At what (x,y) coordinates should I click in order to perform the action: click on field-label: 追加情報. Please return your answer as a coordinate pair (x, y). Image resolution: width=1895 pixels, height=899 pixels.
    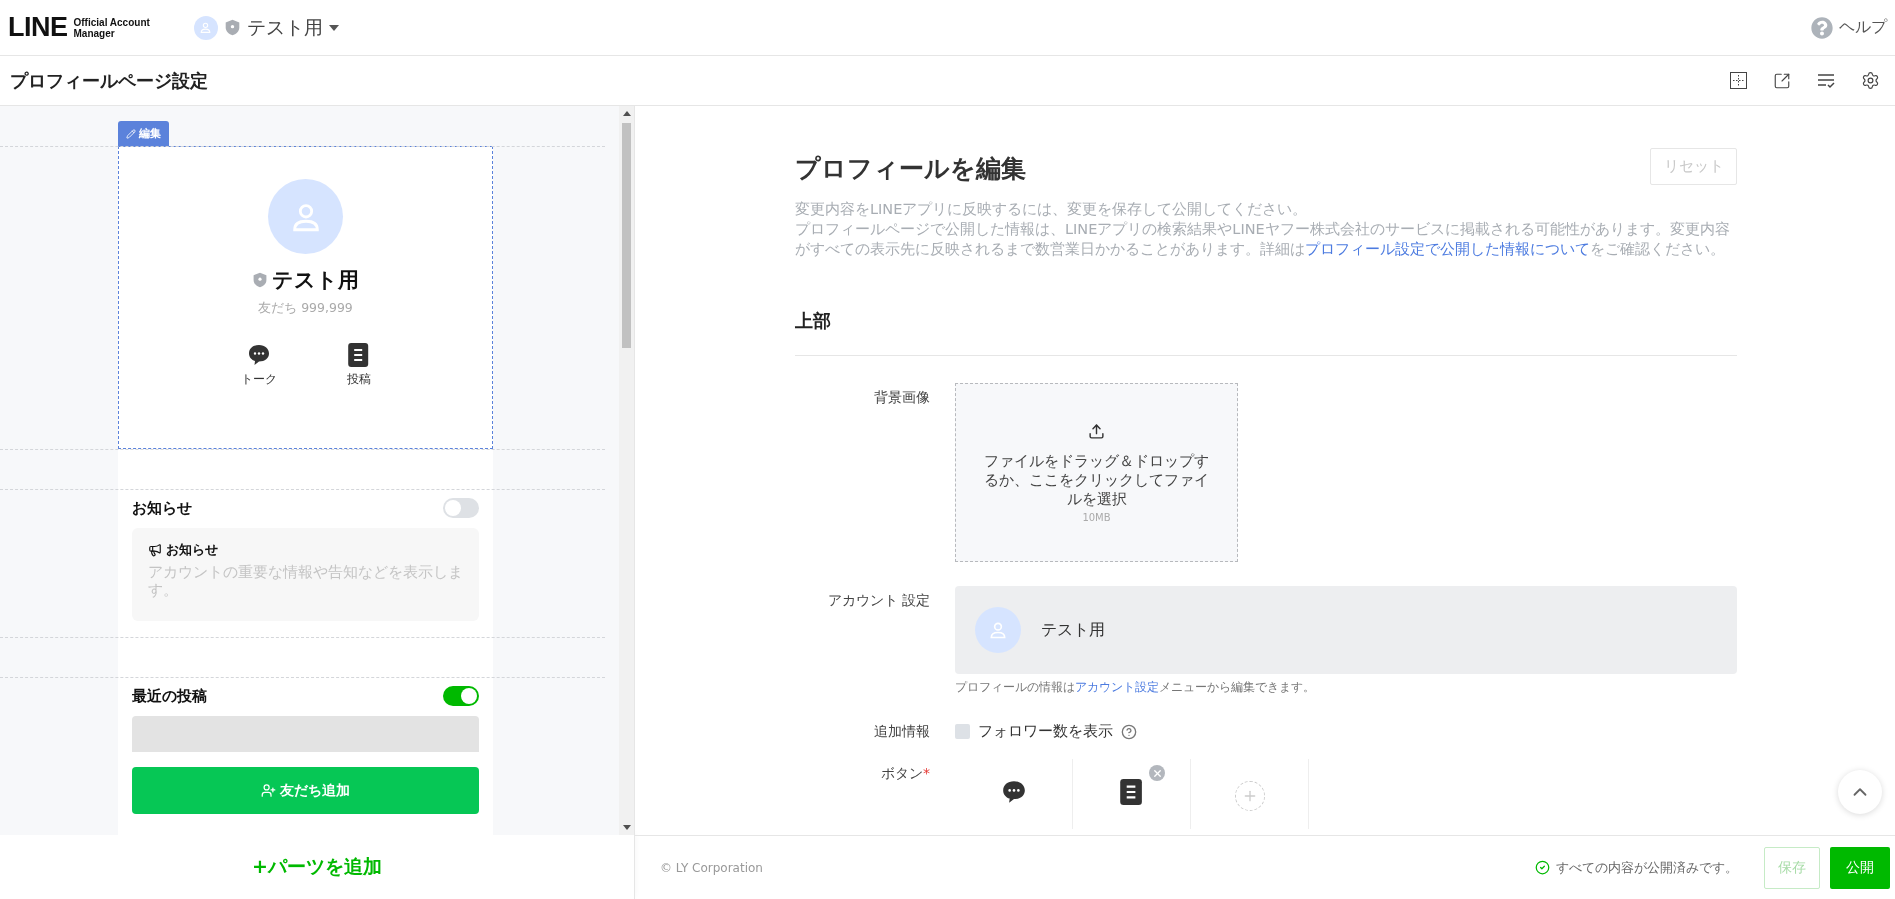
    Looking at the image, I should click on (901, 731).